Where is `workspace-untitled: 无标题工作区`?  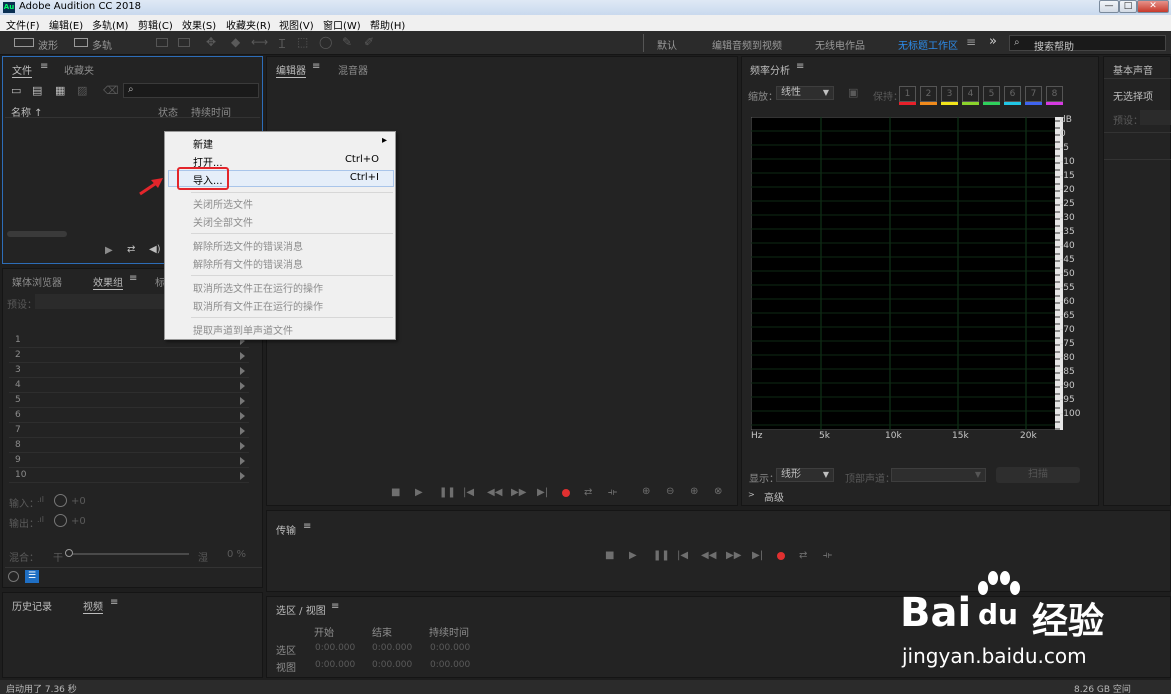
workspace-untitled: 无标题工作区 is located at coordinates (928, 44).